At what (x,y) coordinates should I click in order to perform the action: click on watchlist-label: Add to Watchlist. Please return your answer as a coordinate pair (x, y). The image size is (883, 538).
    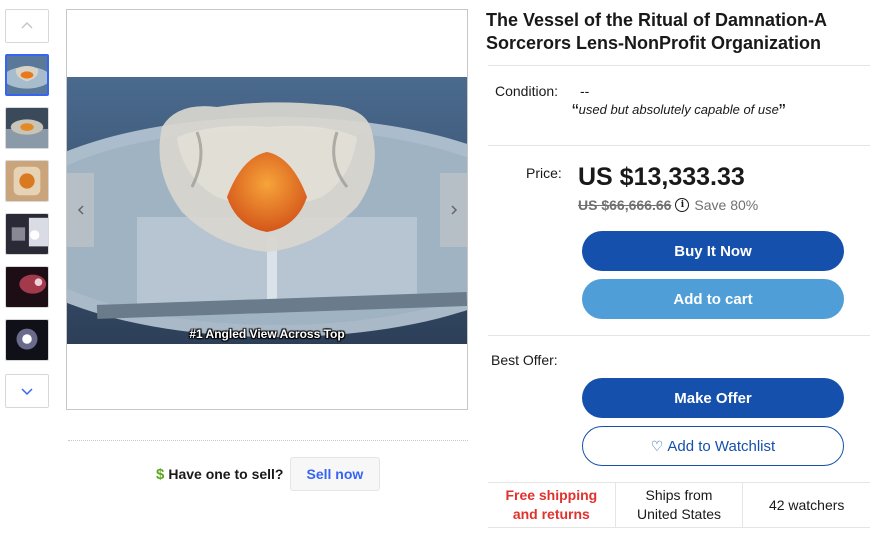
    Looking at the image, I should click on (721, 446).